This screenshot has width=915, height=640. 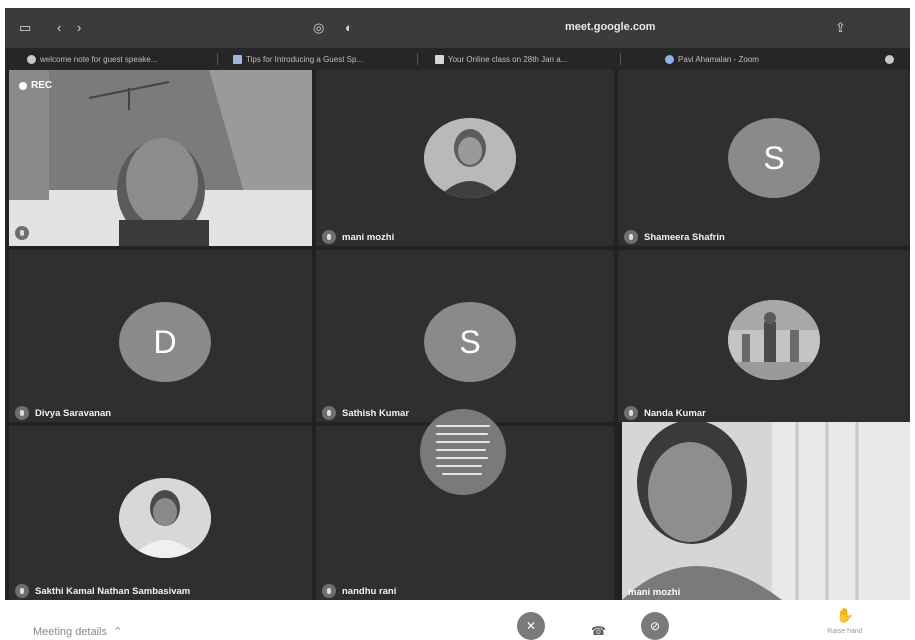 I want to click on participant-label: Shameera Shafrin, so click(x=674, y=237).